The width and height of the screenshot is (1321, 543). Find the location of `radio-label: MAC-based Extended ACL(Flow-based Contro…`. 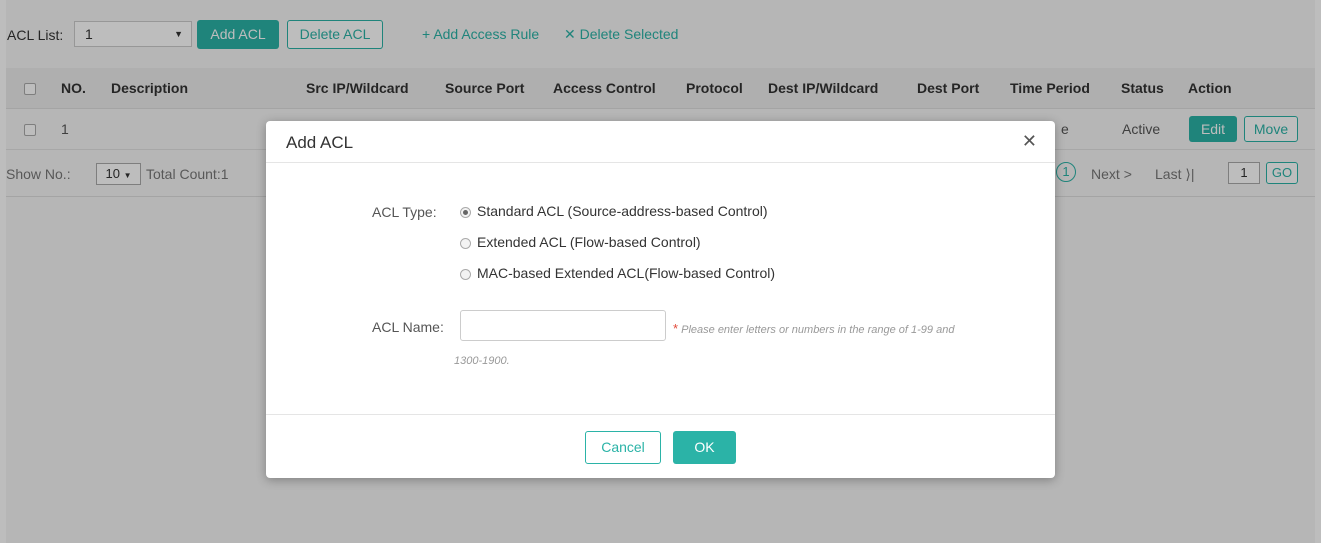

radio-label: MAC-based Extended ACL(Flow-based Contro… is located at coordinates (626, 273).